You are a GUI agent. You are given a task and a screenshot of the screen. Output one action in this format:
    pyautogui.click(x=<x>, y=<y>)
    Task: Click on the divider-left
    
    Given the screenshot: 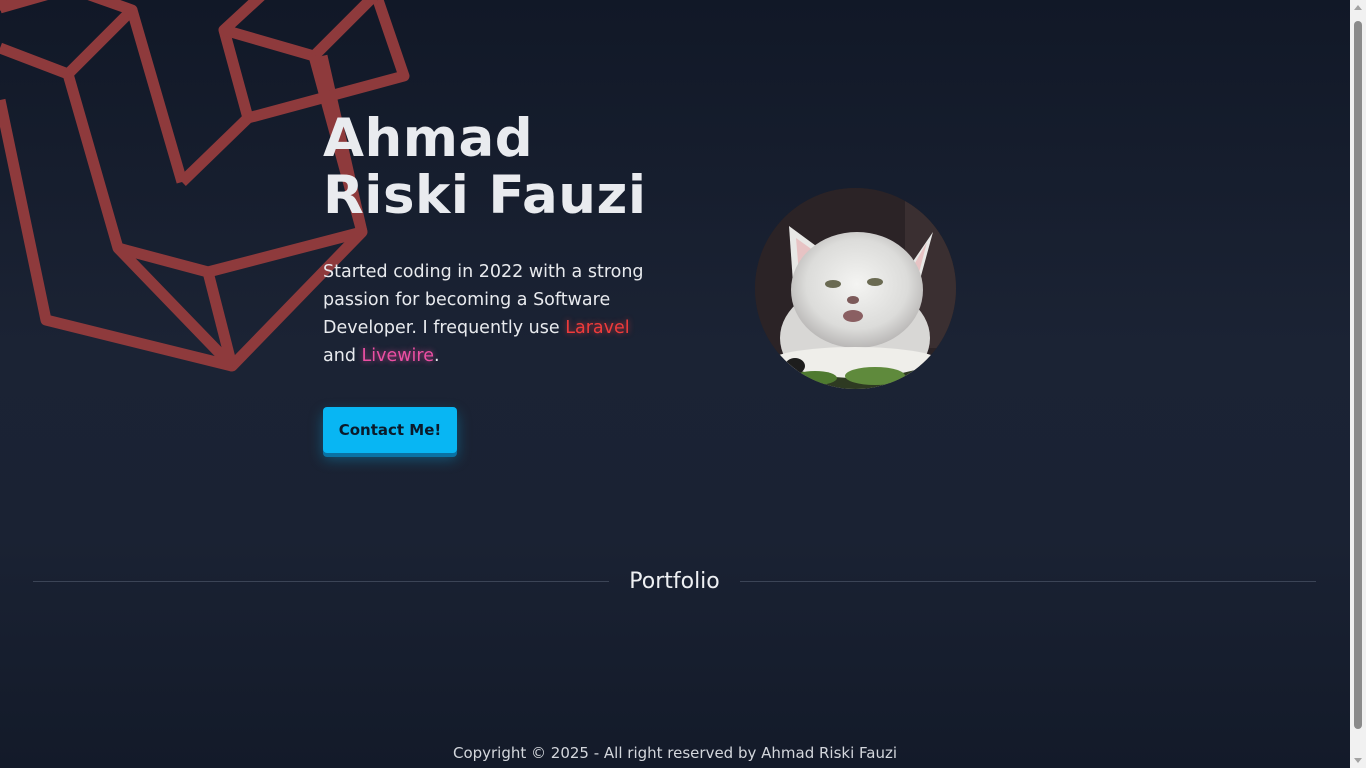 What is the action you would take?
    pyautogui.click(x=321, y=581)
    